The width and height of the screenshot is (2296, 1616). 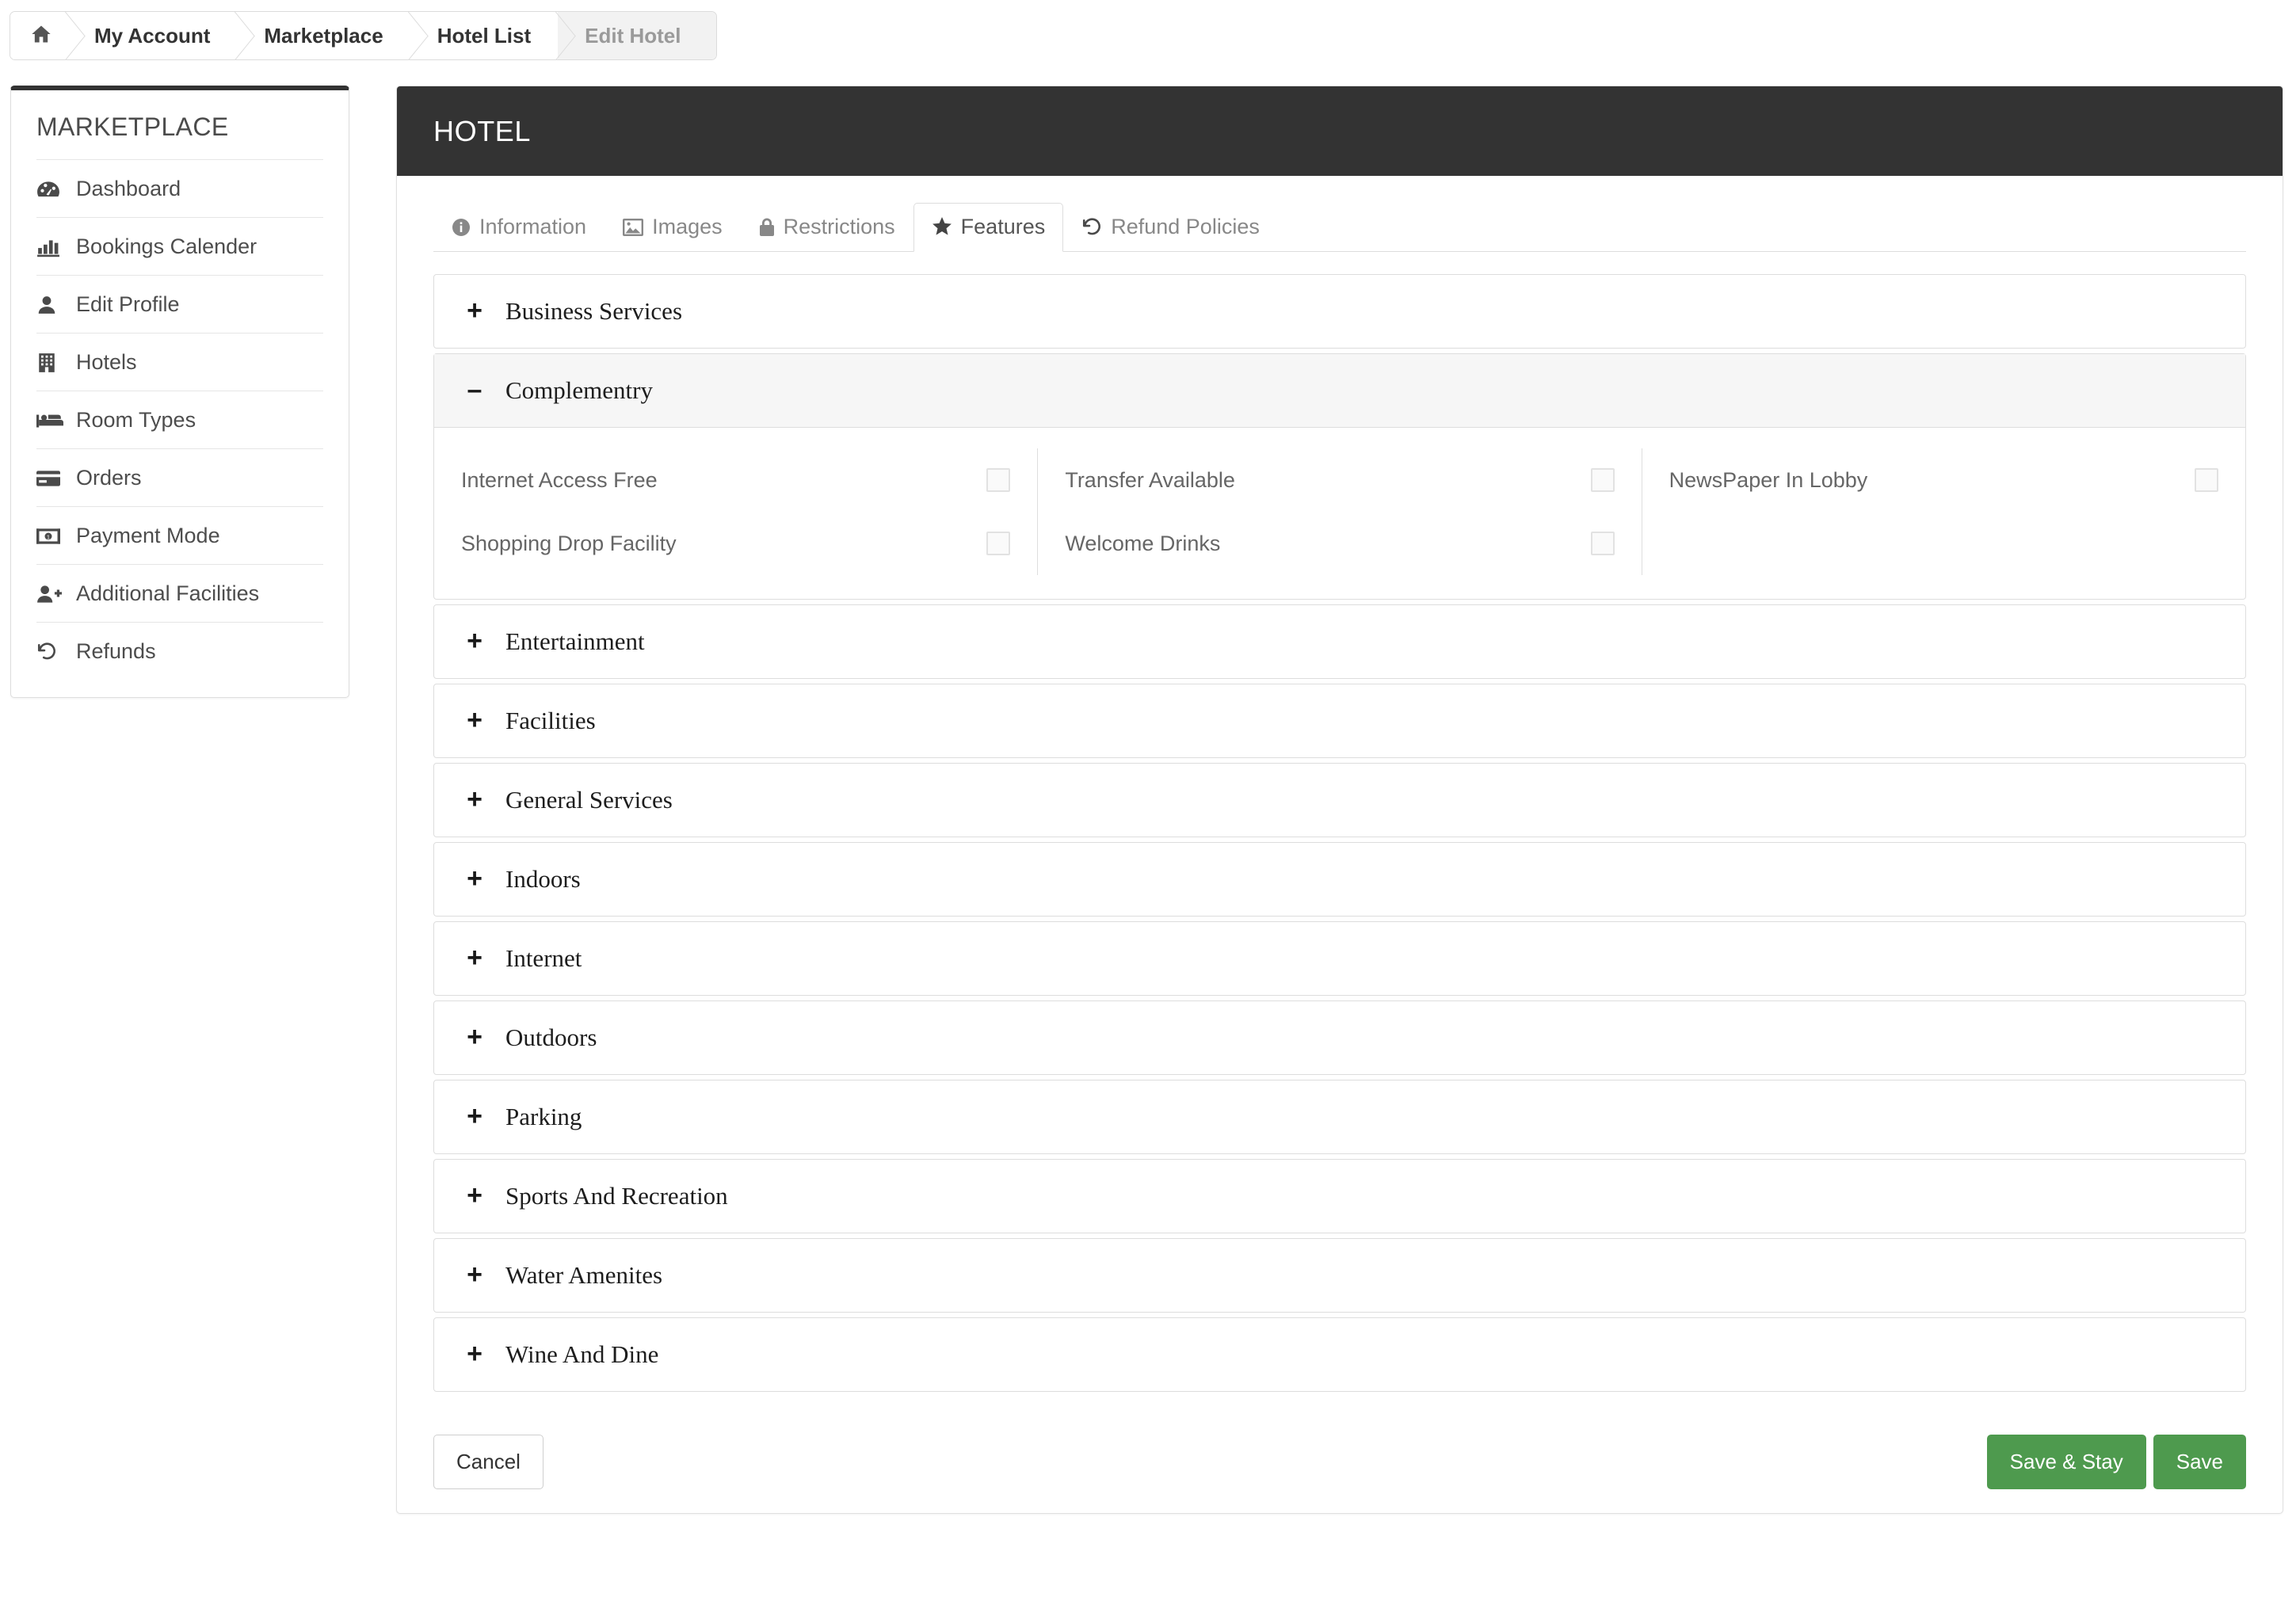 What do you see at coordinates (2199, 1462) in the screenshot?
I see `save-button: Save` at bounding box center [2199, 1462].